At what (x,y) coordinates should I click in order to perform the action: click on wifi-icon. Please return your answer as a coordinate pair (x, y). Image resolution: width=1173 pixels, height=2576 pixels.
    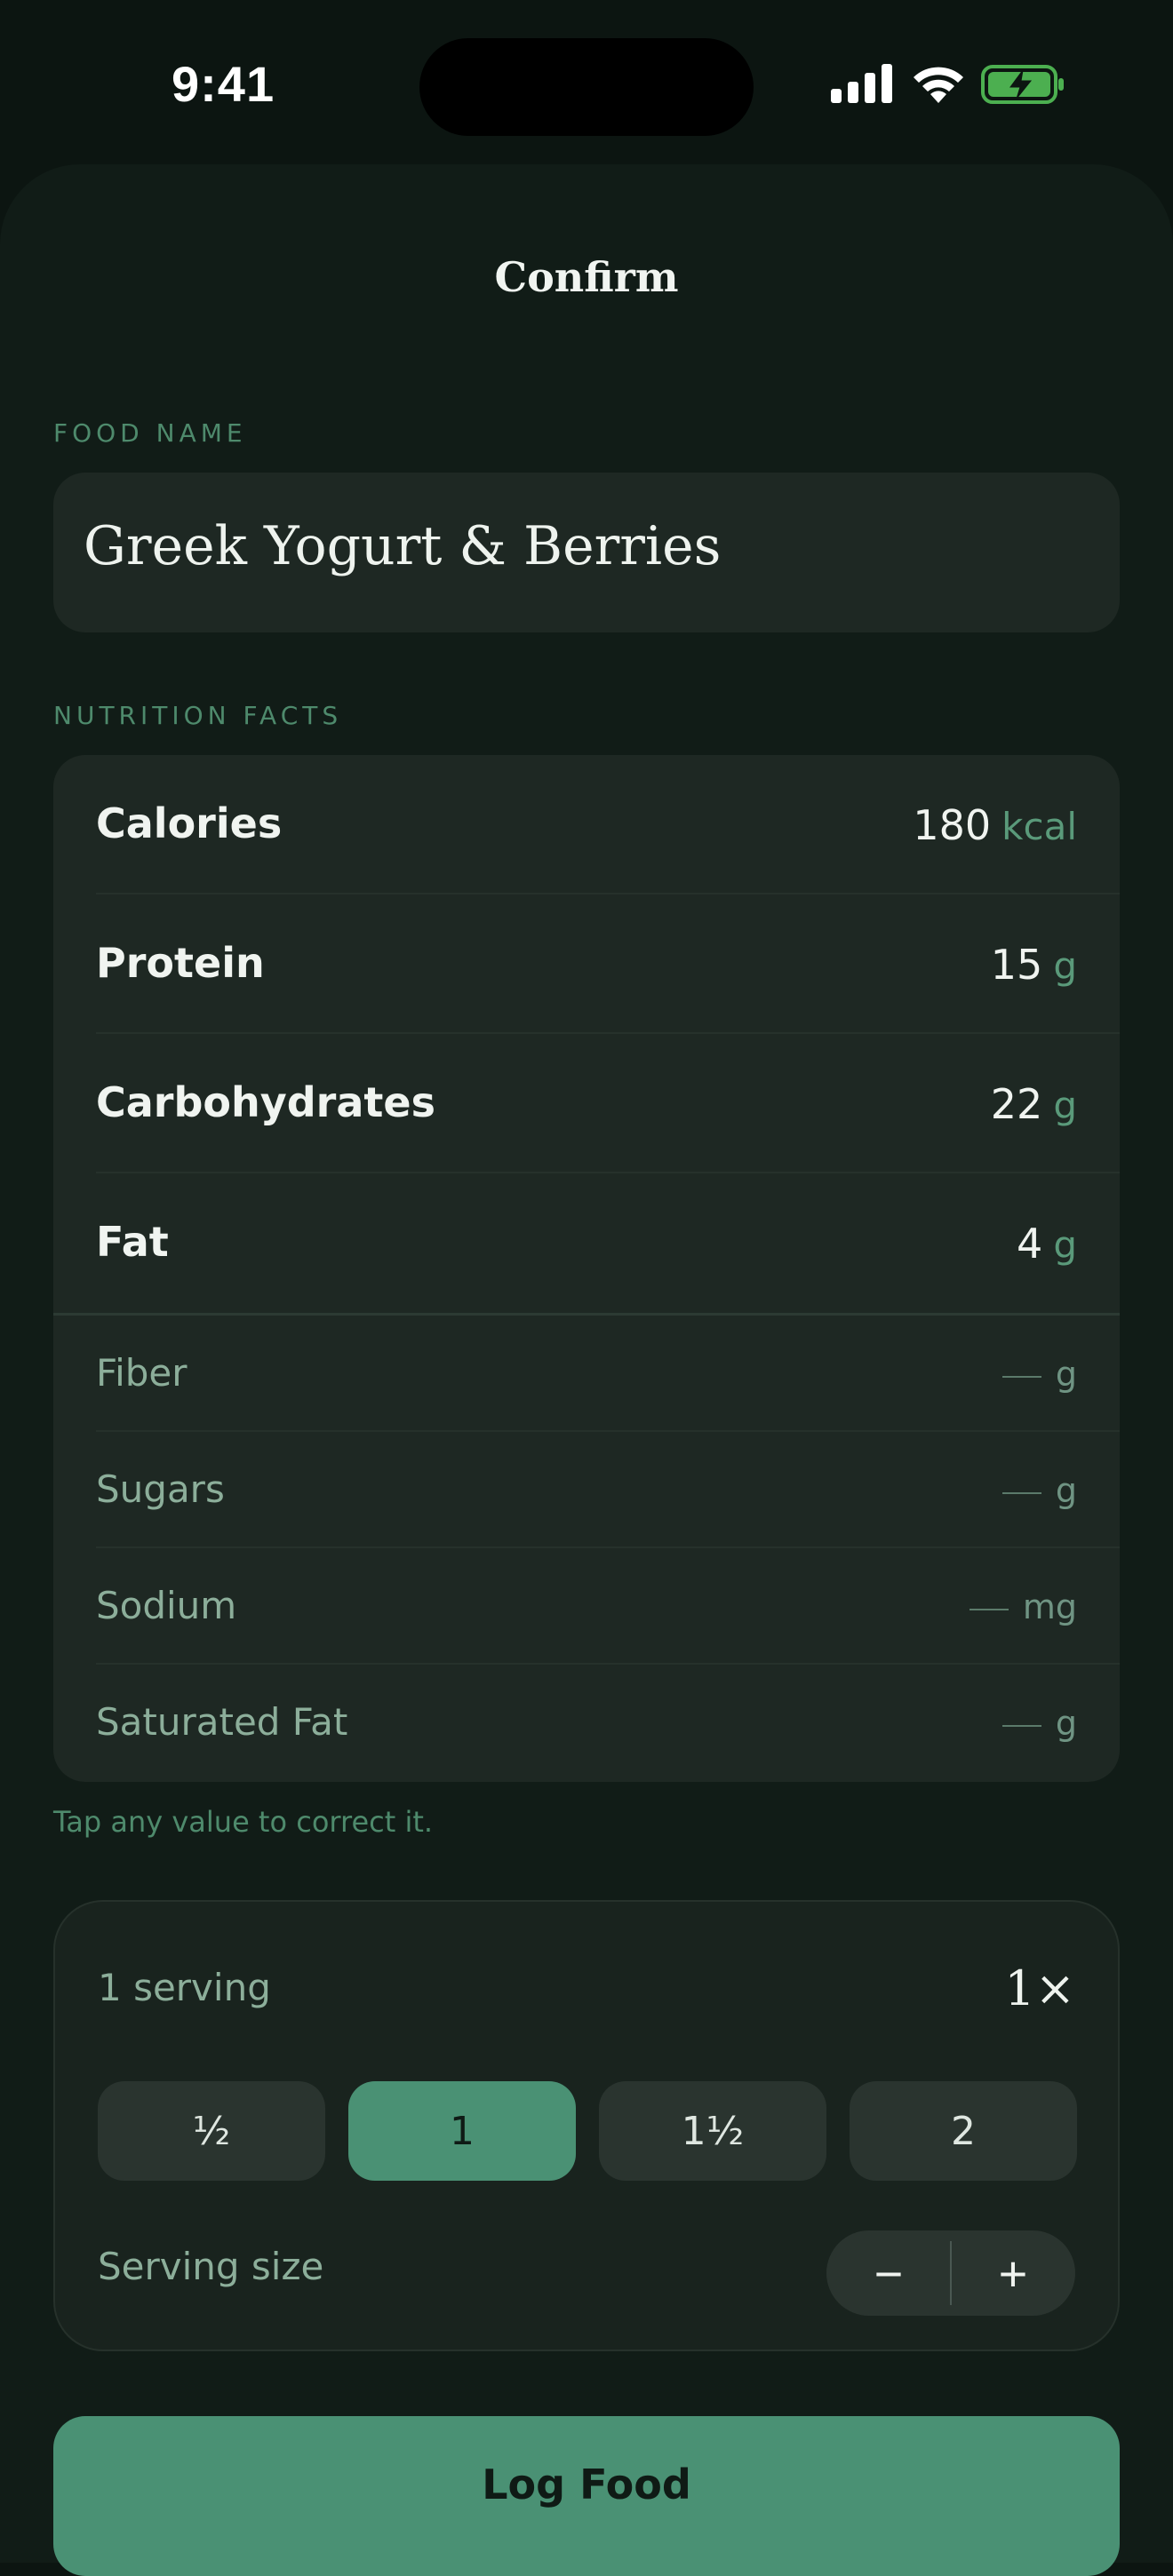
    Looking at the image, I should click on (938, 85).